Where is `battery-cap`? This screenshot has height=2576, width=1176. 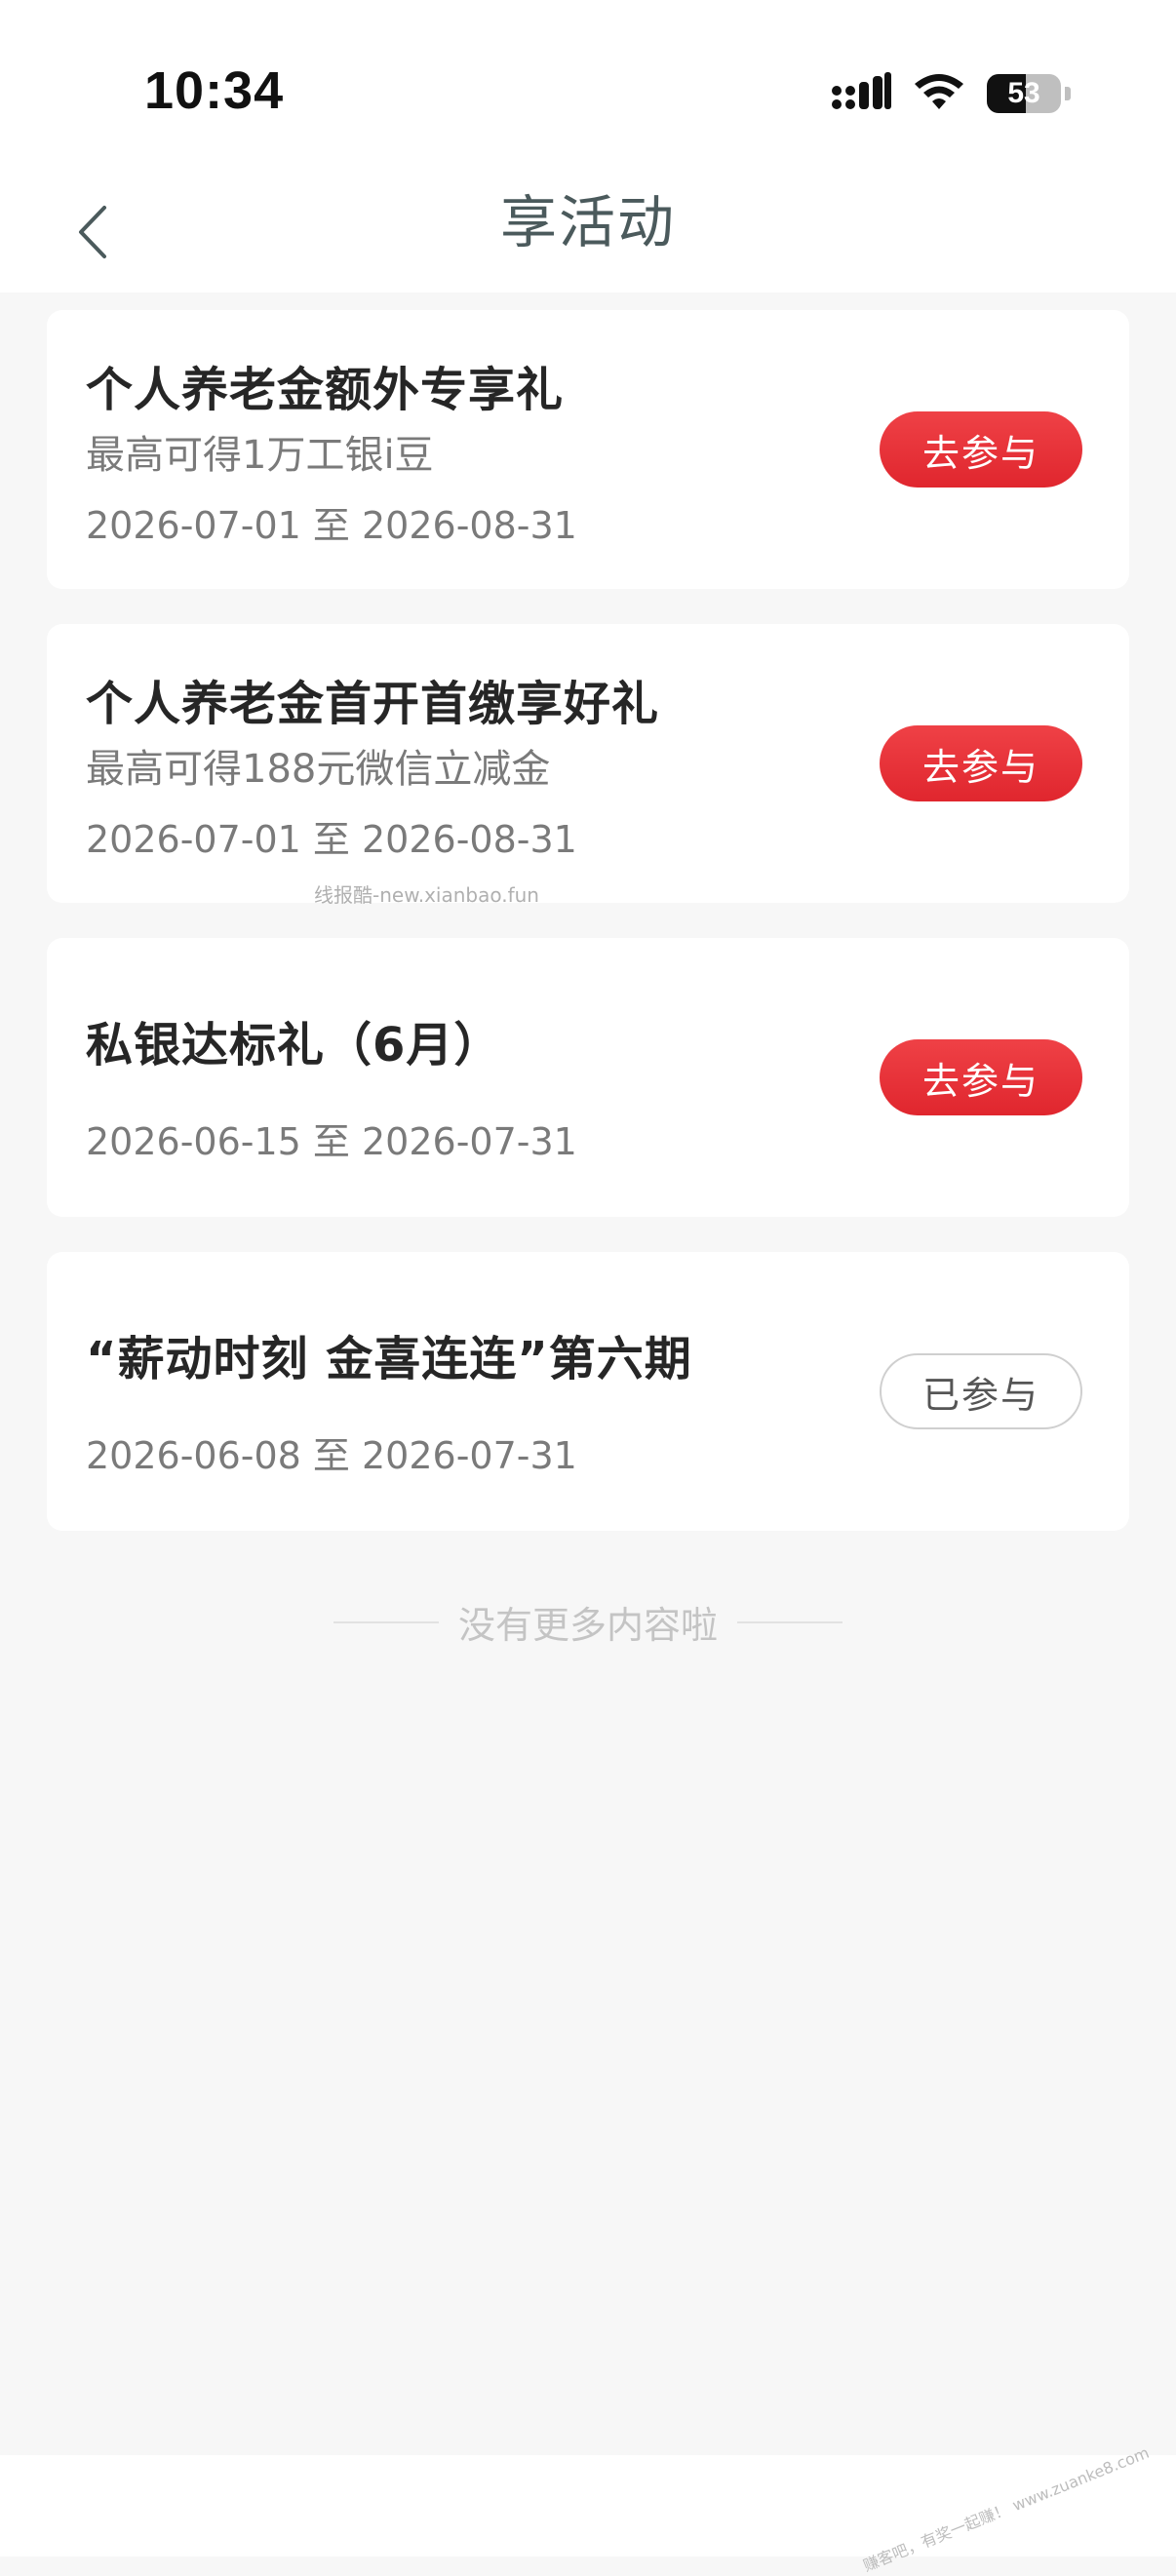 battery-cap is located at coordinates (1068, 93).